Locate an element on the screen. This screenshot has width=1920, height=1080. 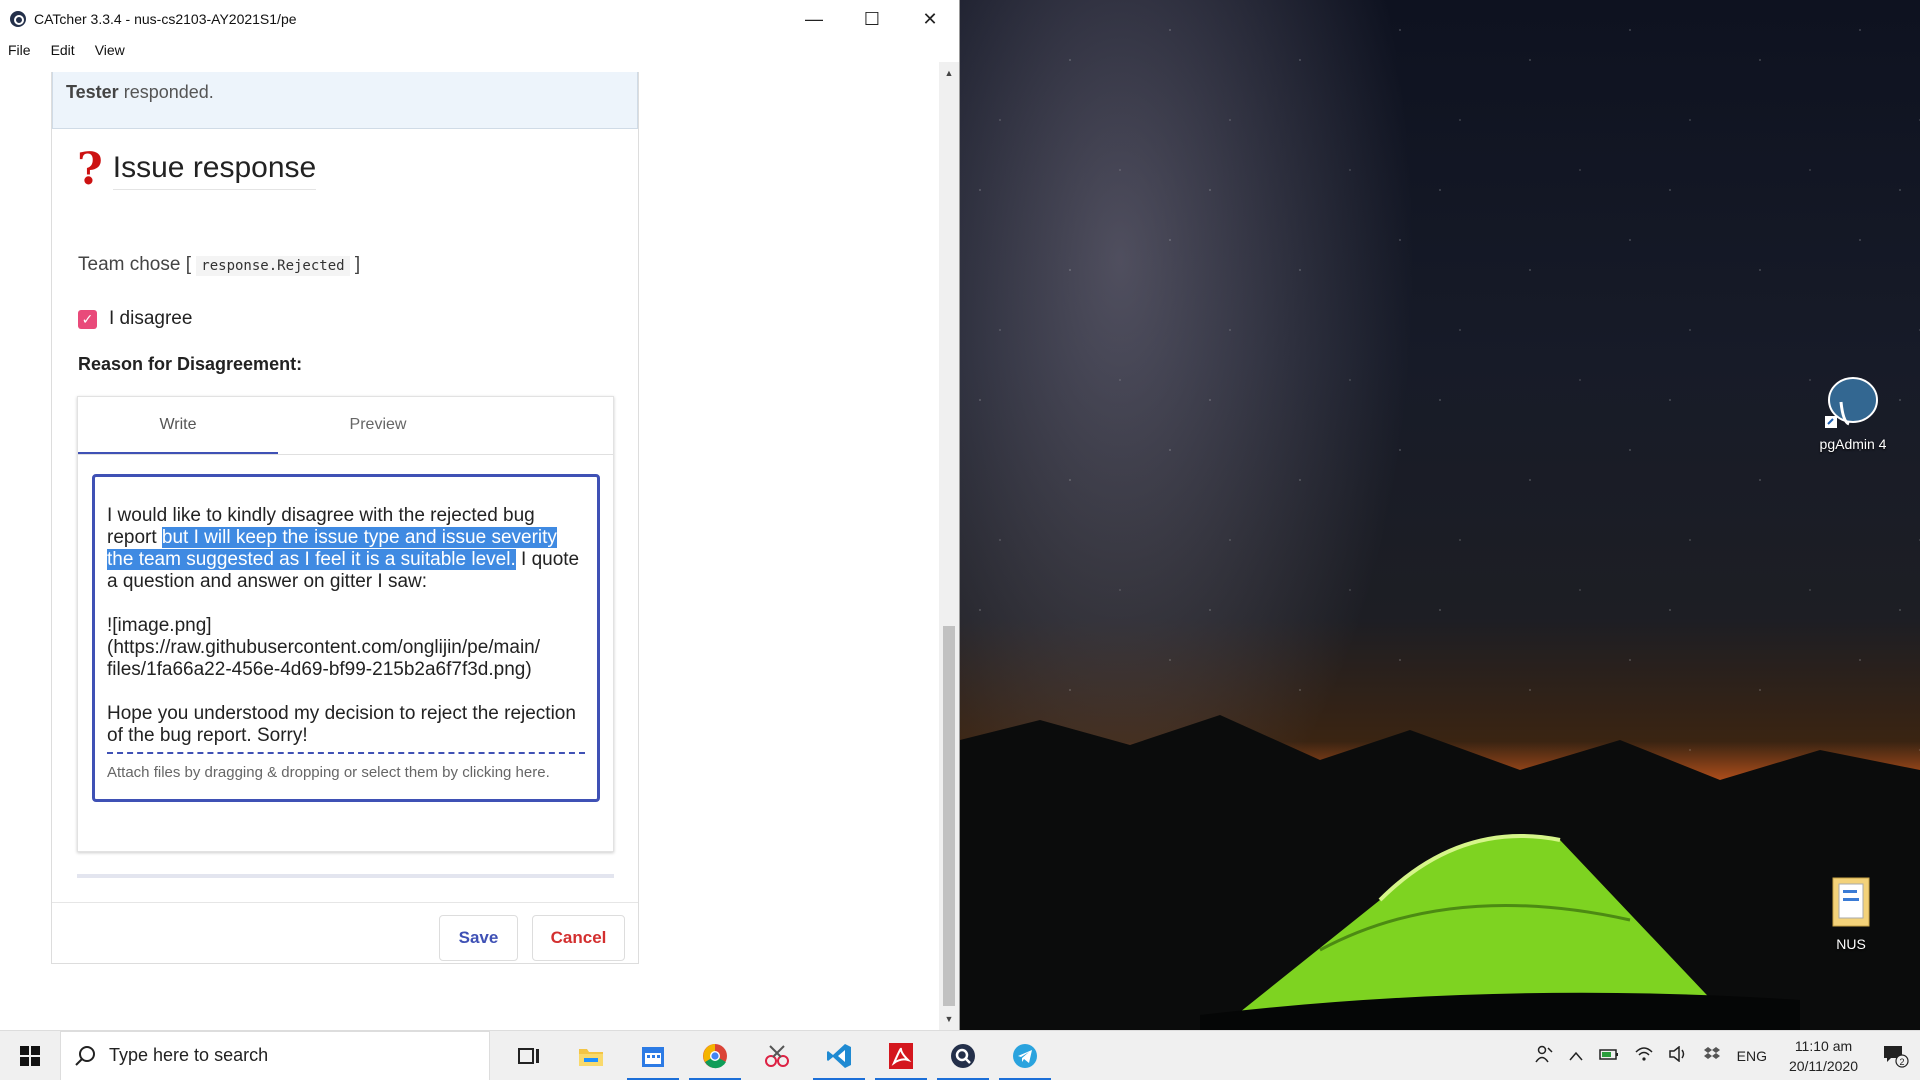
issue-response-heading: ? Issue response is located at coordinates (197, 169).